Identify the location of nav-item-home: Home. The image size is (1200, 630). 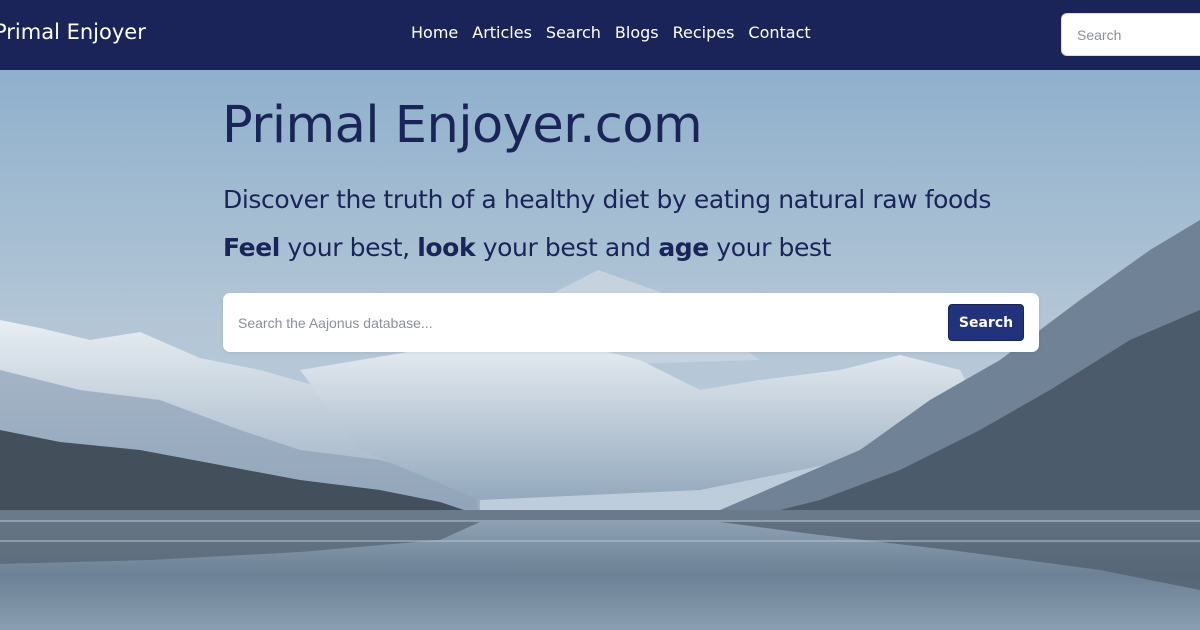
(434, 32).